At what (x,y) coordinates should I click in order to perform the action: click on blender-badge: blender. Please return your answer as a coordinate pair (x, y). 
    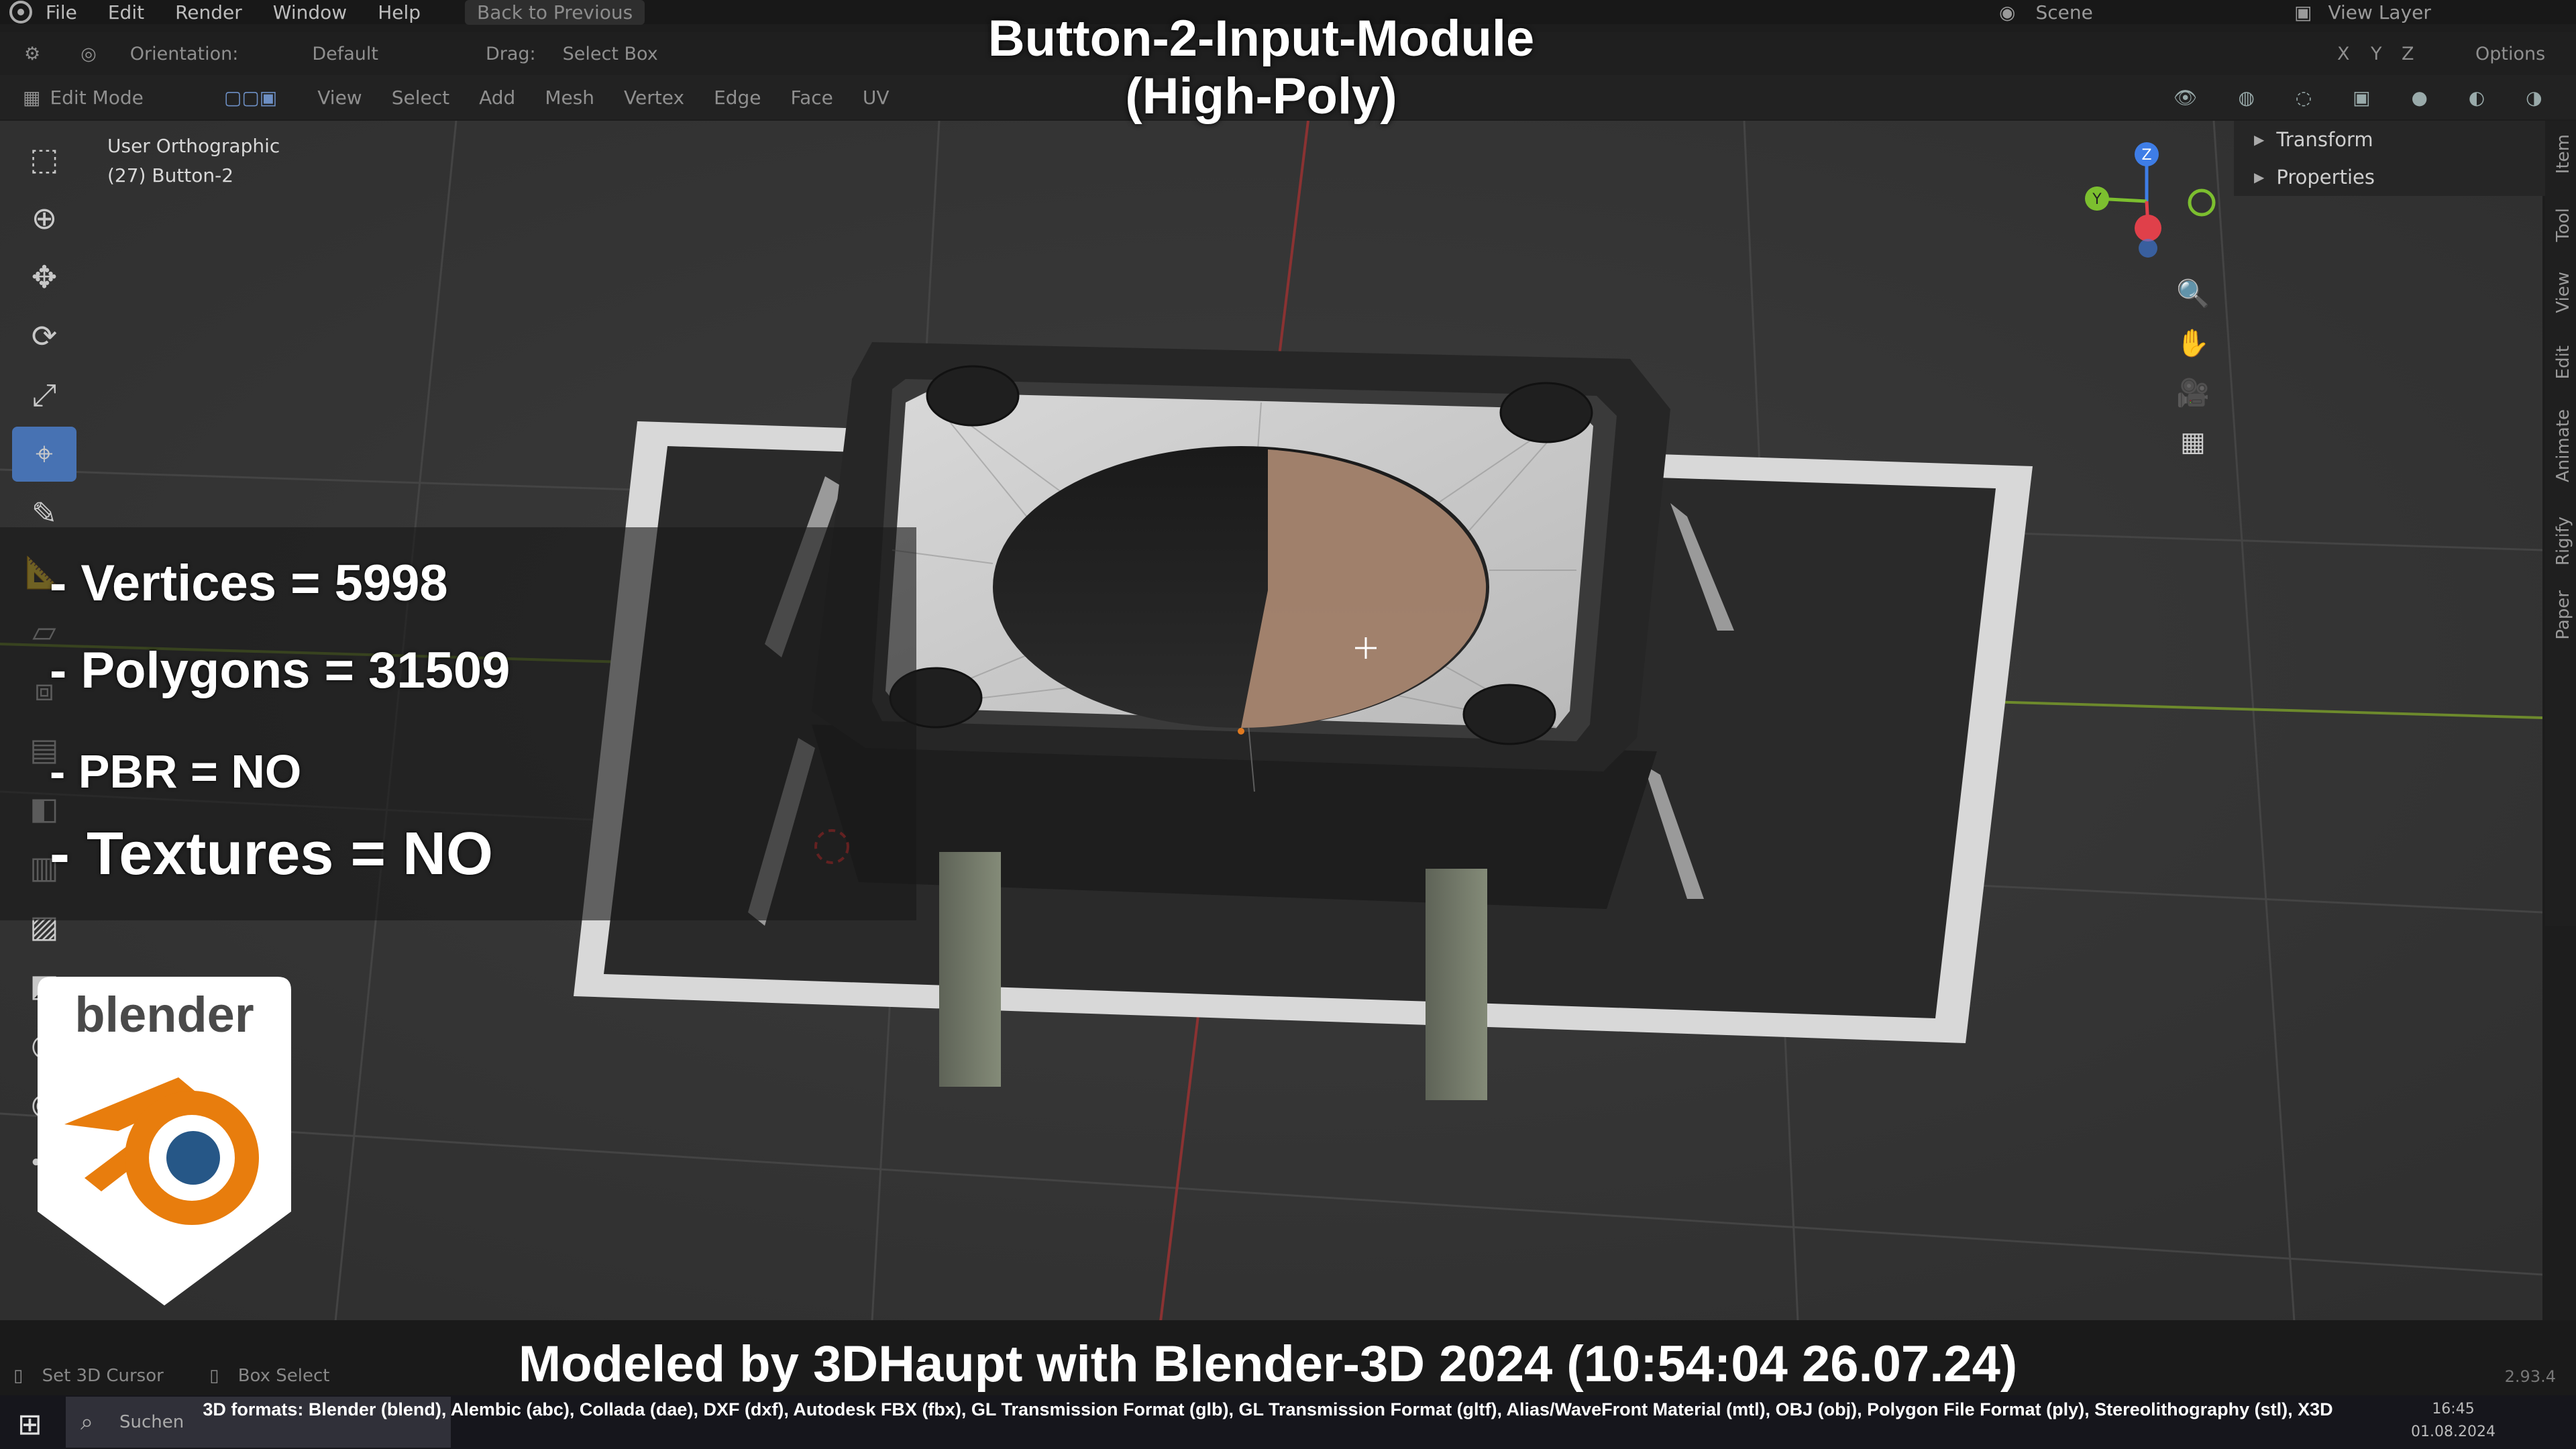
    Looking at the image, I should click on (164, 1141).